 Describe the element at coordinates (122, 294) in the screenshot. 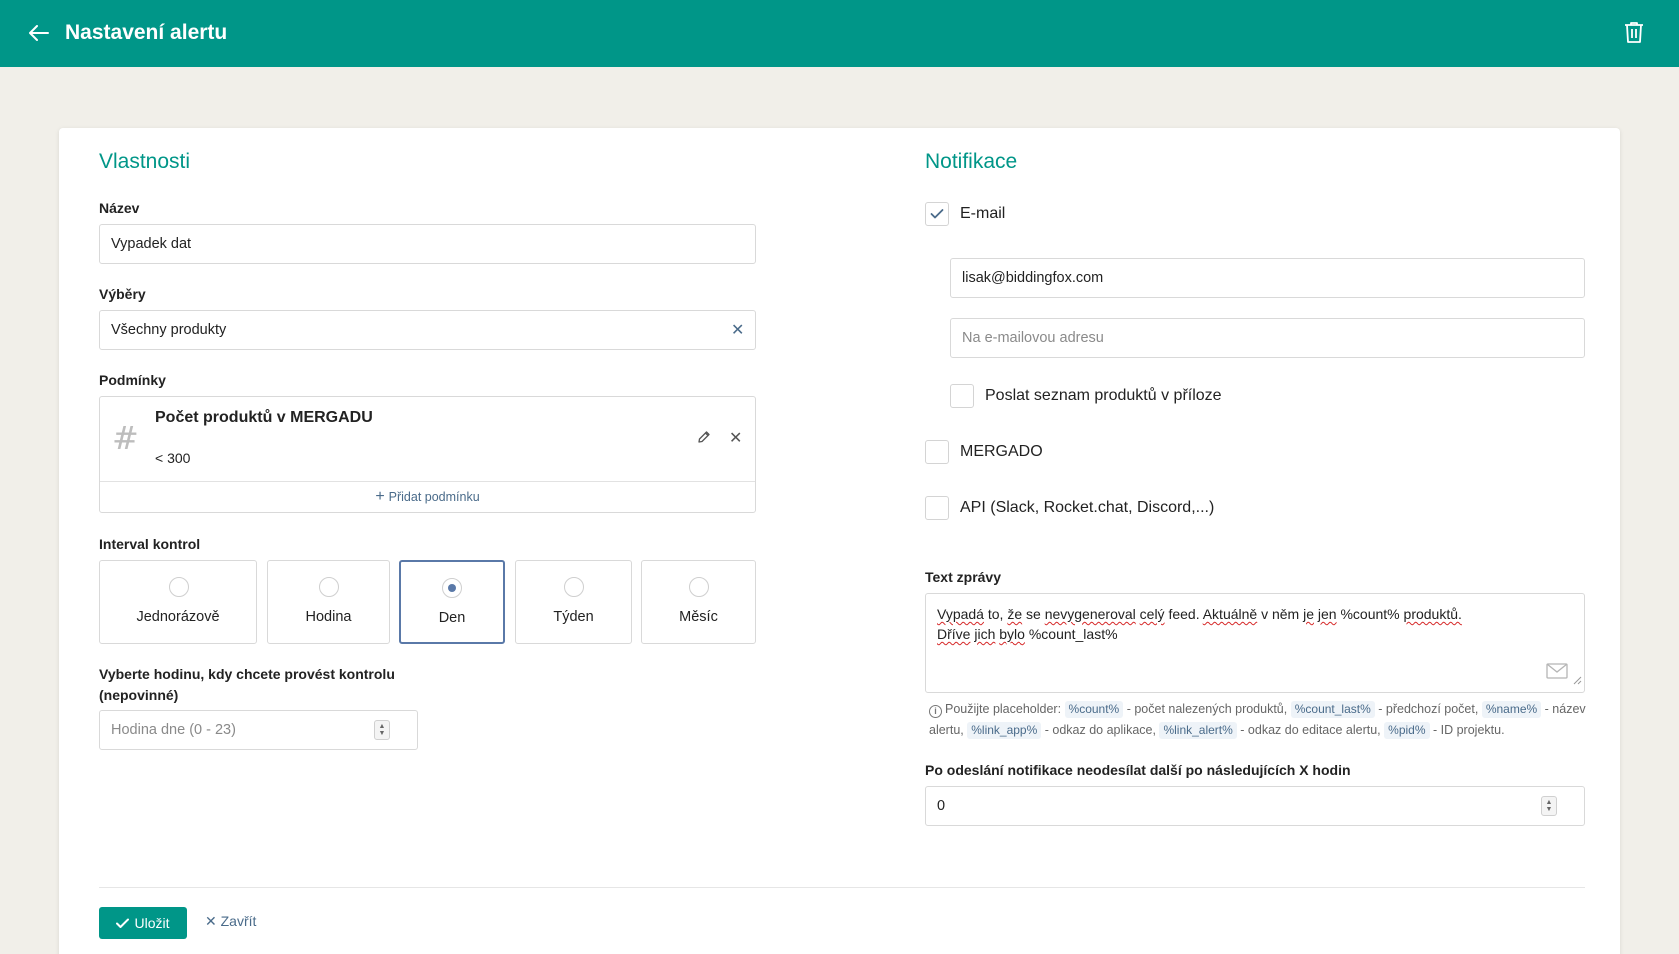

I see `selections-label: Výběry` at that location.